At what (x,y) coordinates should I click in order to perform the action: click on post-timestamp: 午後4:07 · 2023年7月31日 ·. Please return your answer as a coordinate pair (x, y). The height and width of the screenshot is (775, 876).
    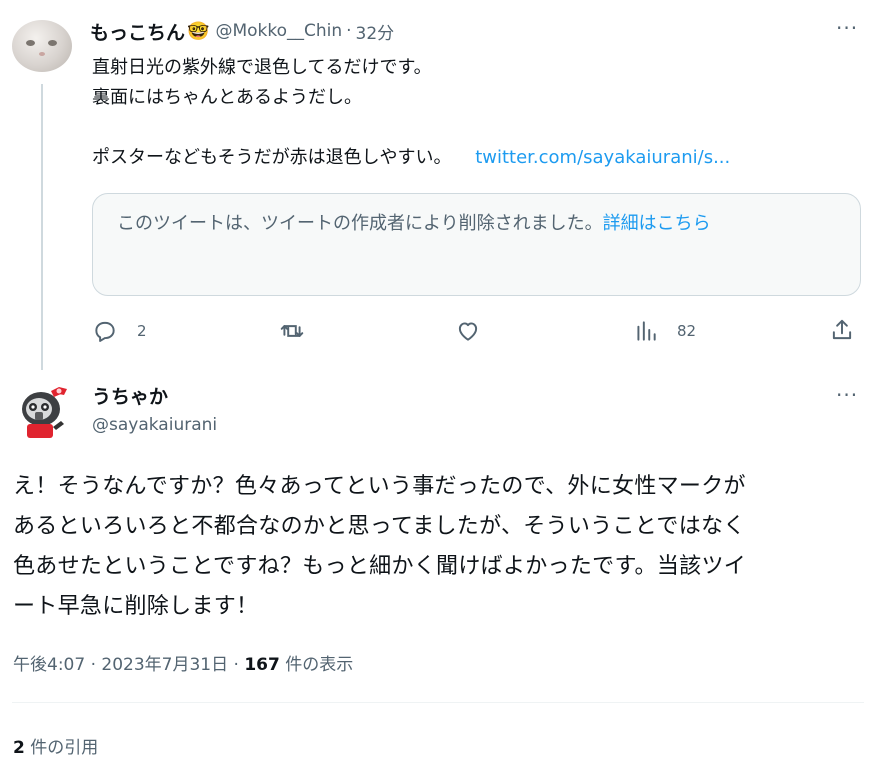
    Looking at the image, I should click on (128, 665).